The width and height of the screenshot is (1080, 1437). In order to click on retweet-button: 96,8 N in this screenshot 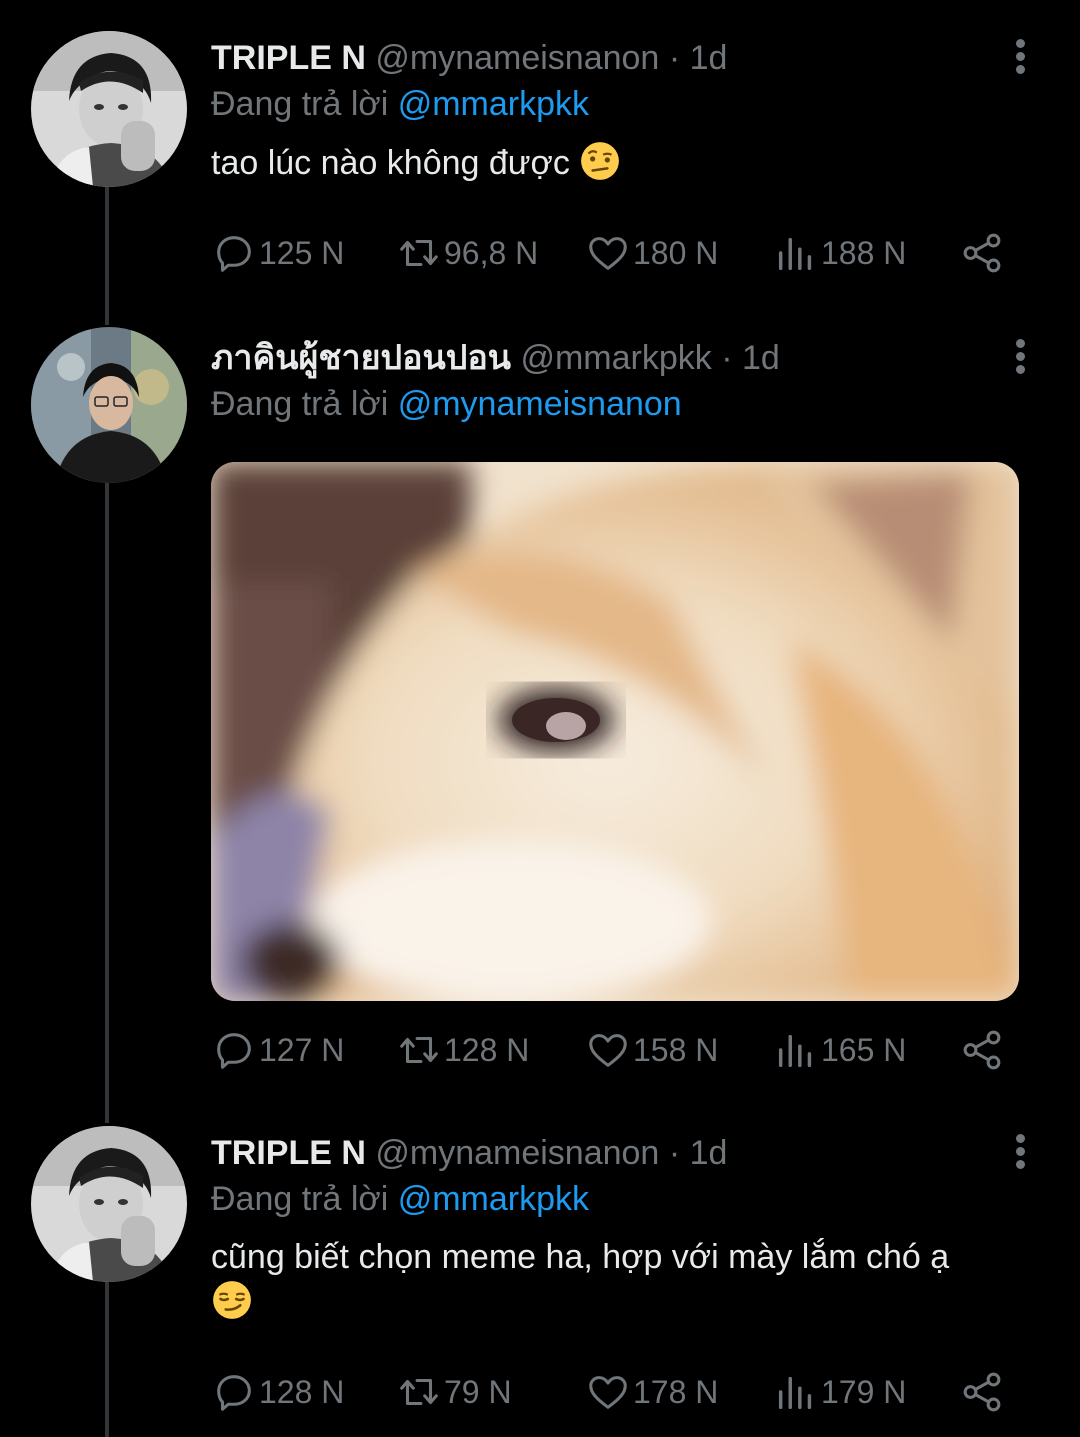, I will do `click(467, 253)`.